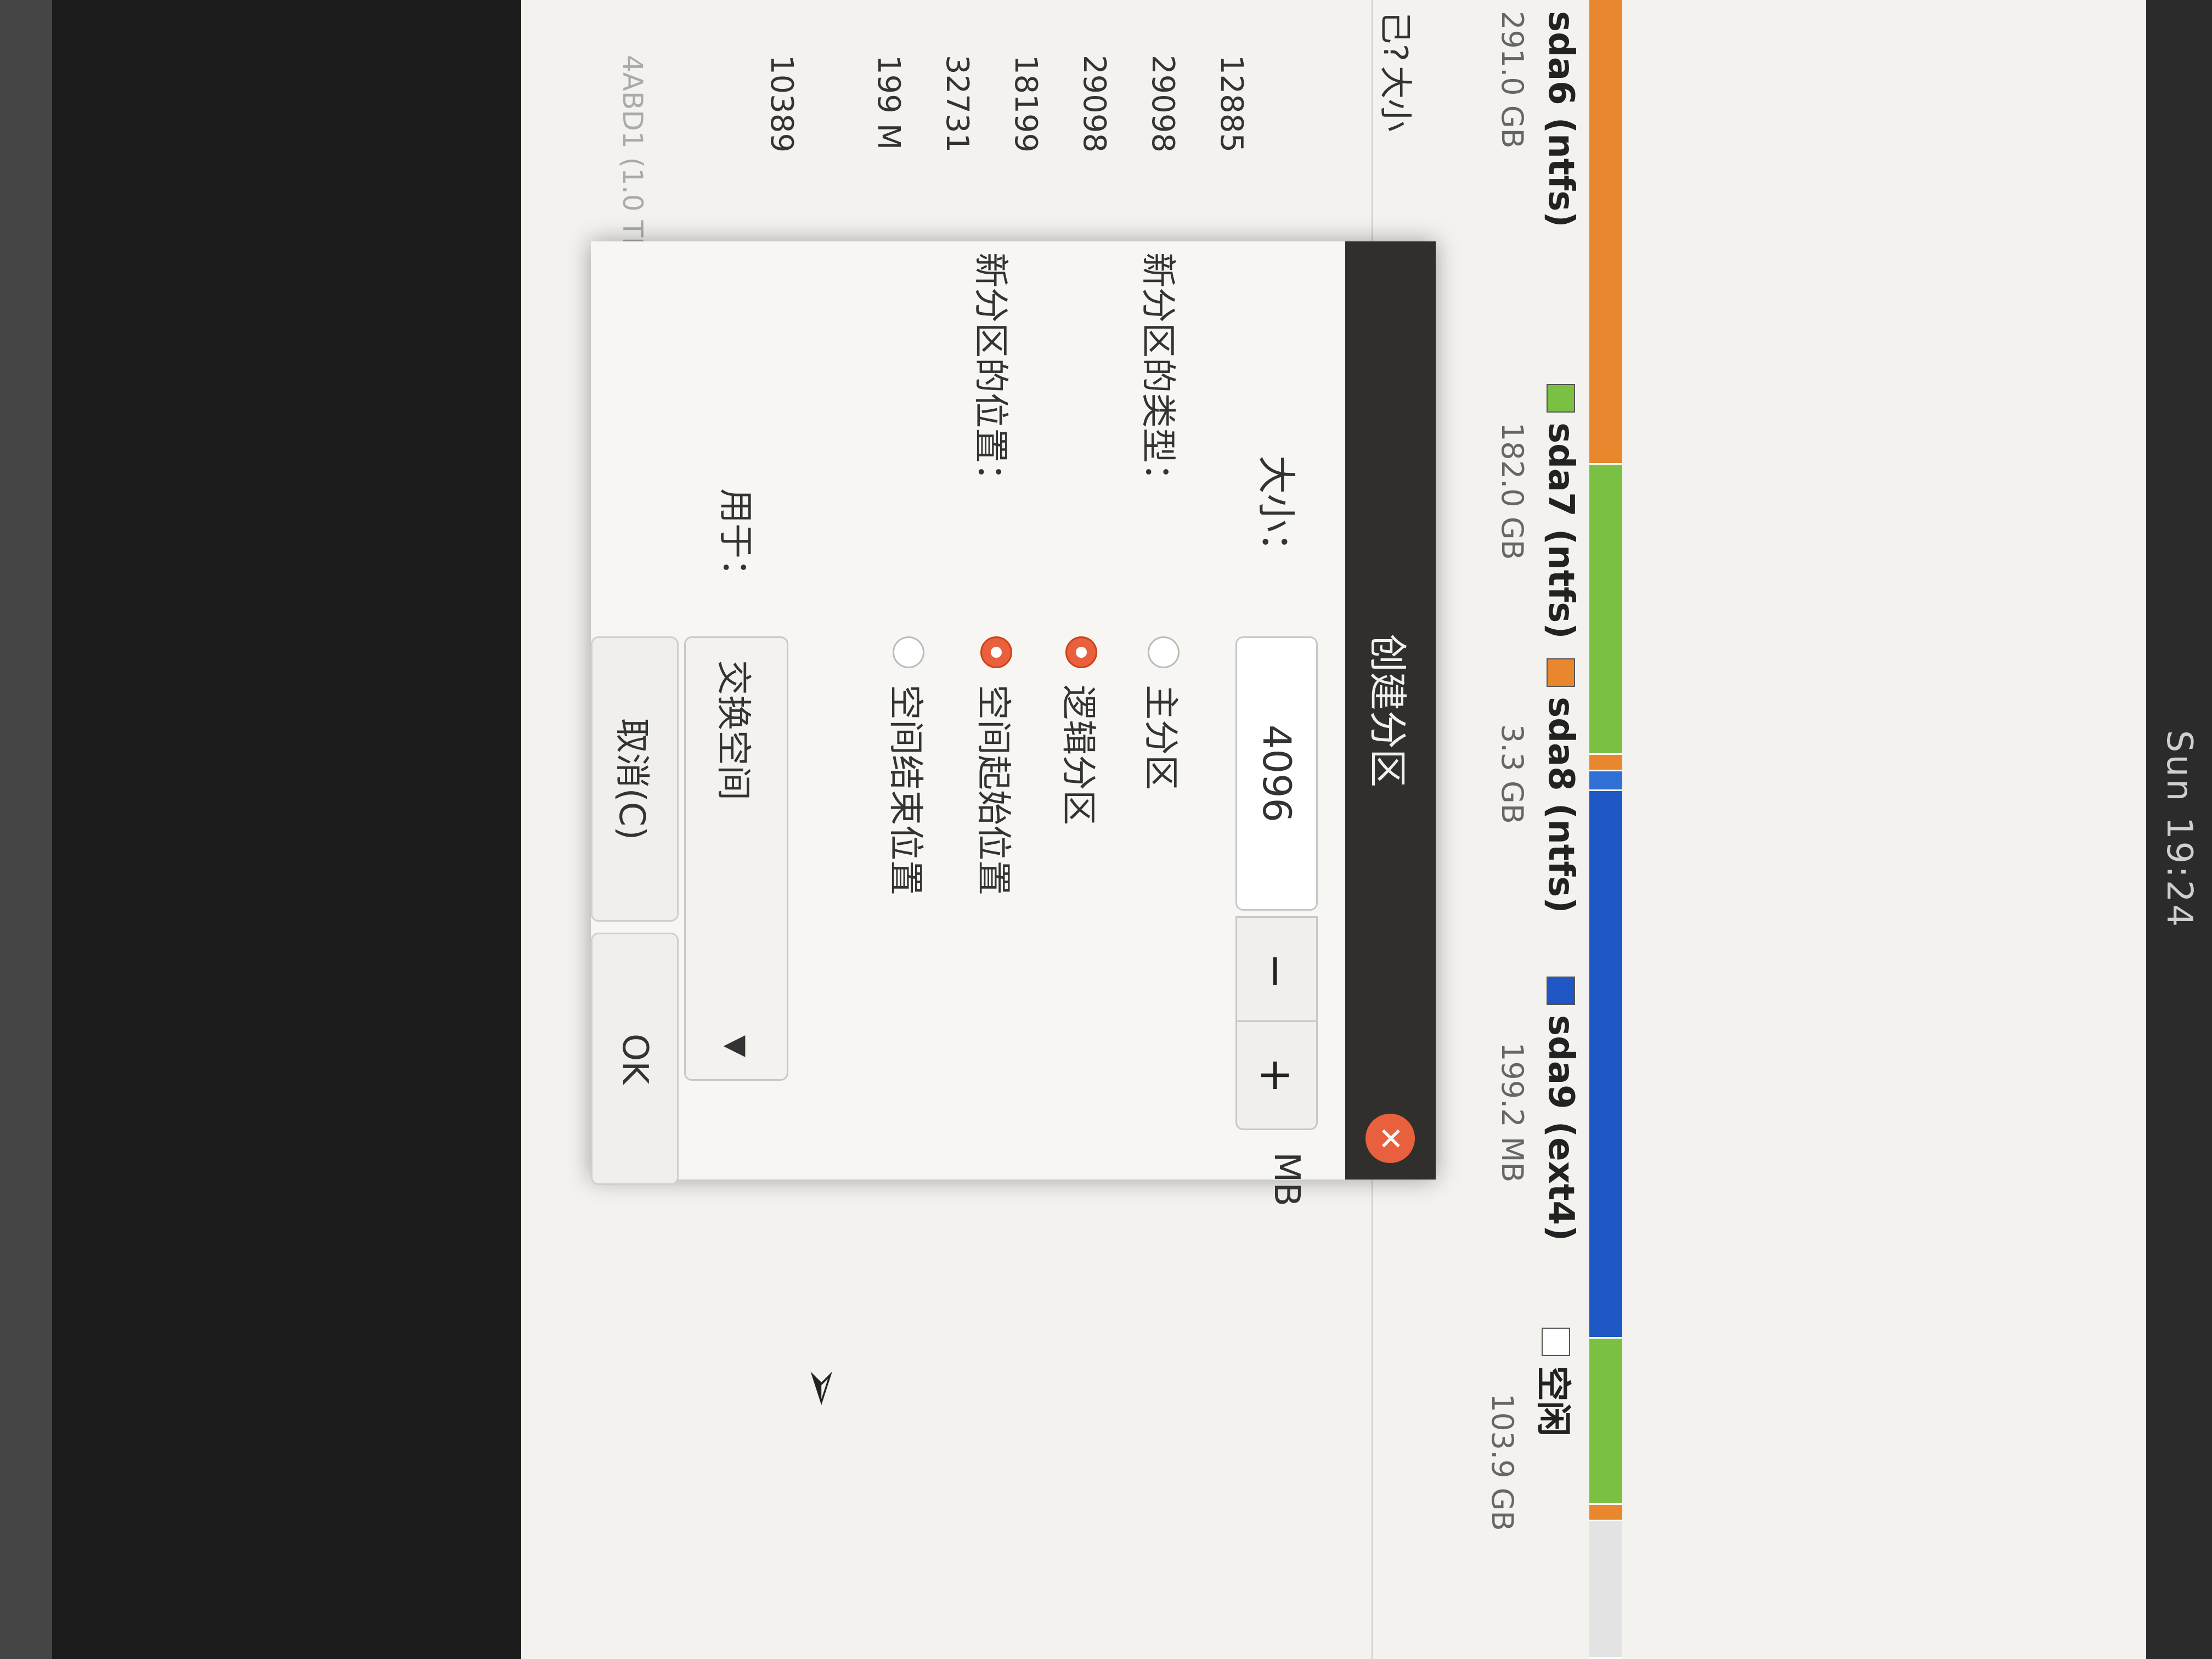 Image resolution: width=2212 pixels, height=1659 pixels. Describe the element at coordinates (905, 790) in the screenshot. I see `radio-label: 空间结束位置` at that location.